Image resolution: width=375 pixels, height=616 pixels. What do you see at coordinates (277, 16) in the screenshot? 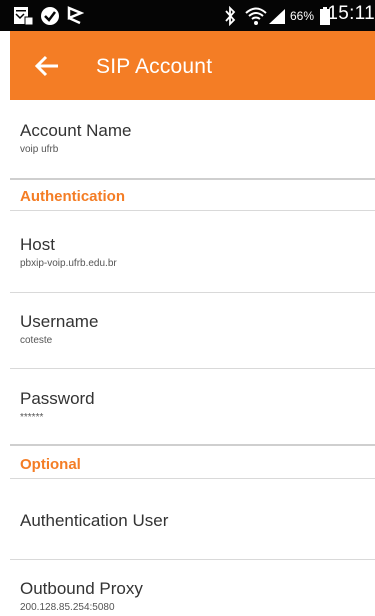
I see `signal-icon` at bounding box center [277, 16].